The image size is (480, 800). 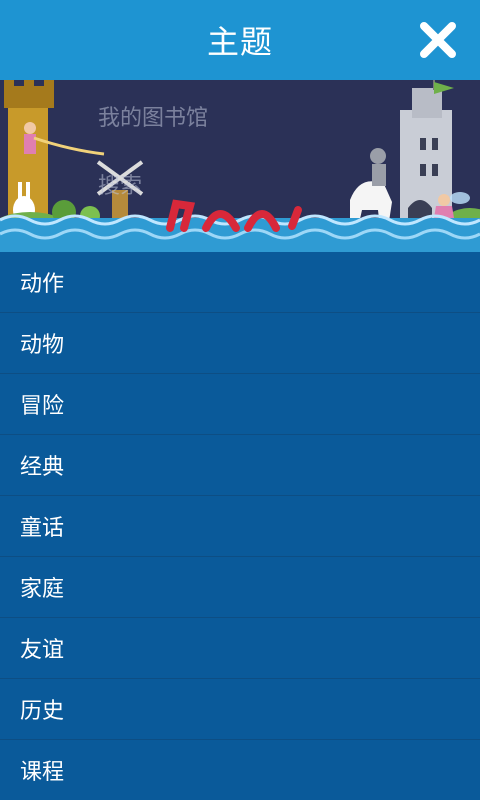 What do you see at coordinates (42, 772) in the screenshot?
I see `menu-item-label: 课程` at bounding box center [42, 772].